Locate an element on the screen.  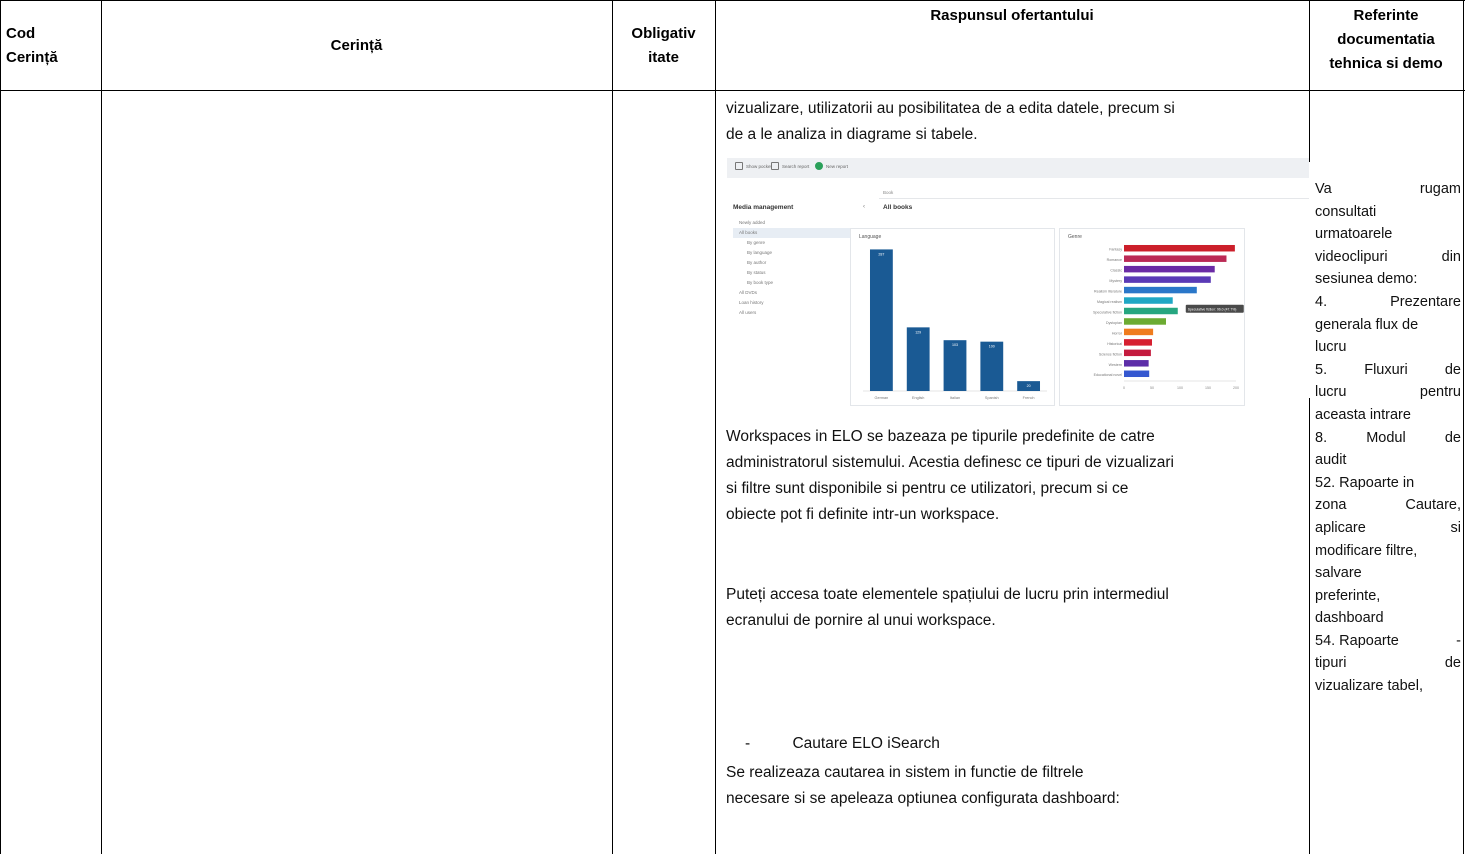
reference-word: Prezentare is located at coordinates (1425, 301).